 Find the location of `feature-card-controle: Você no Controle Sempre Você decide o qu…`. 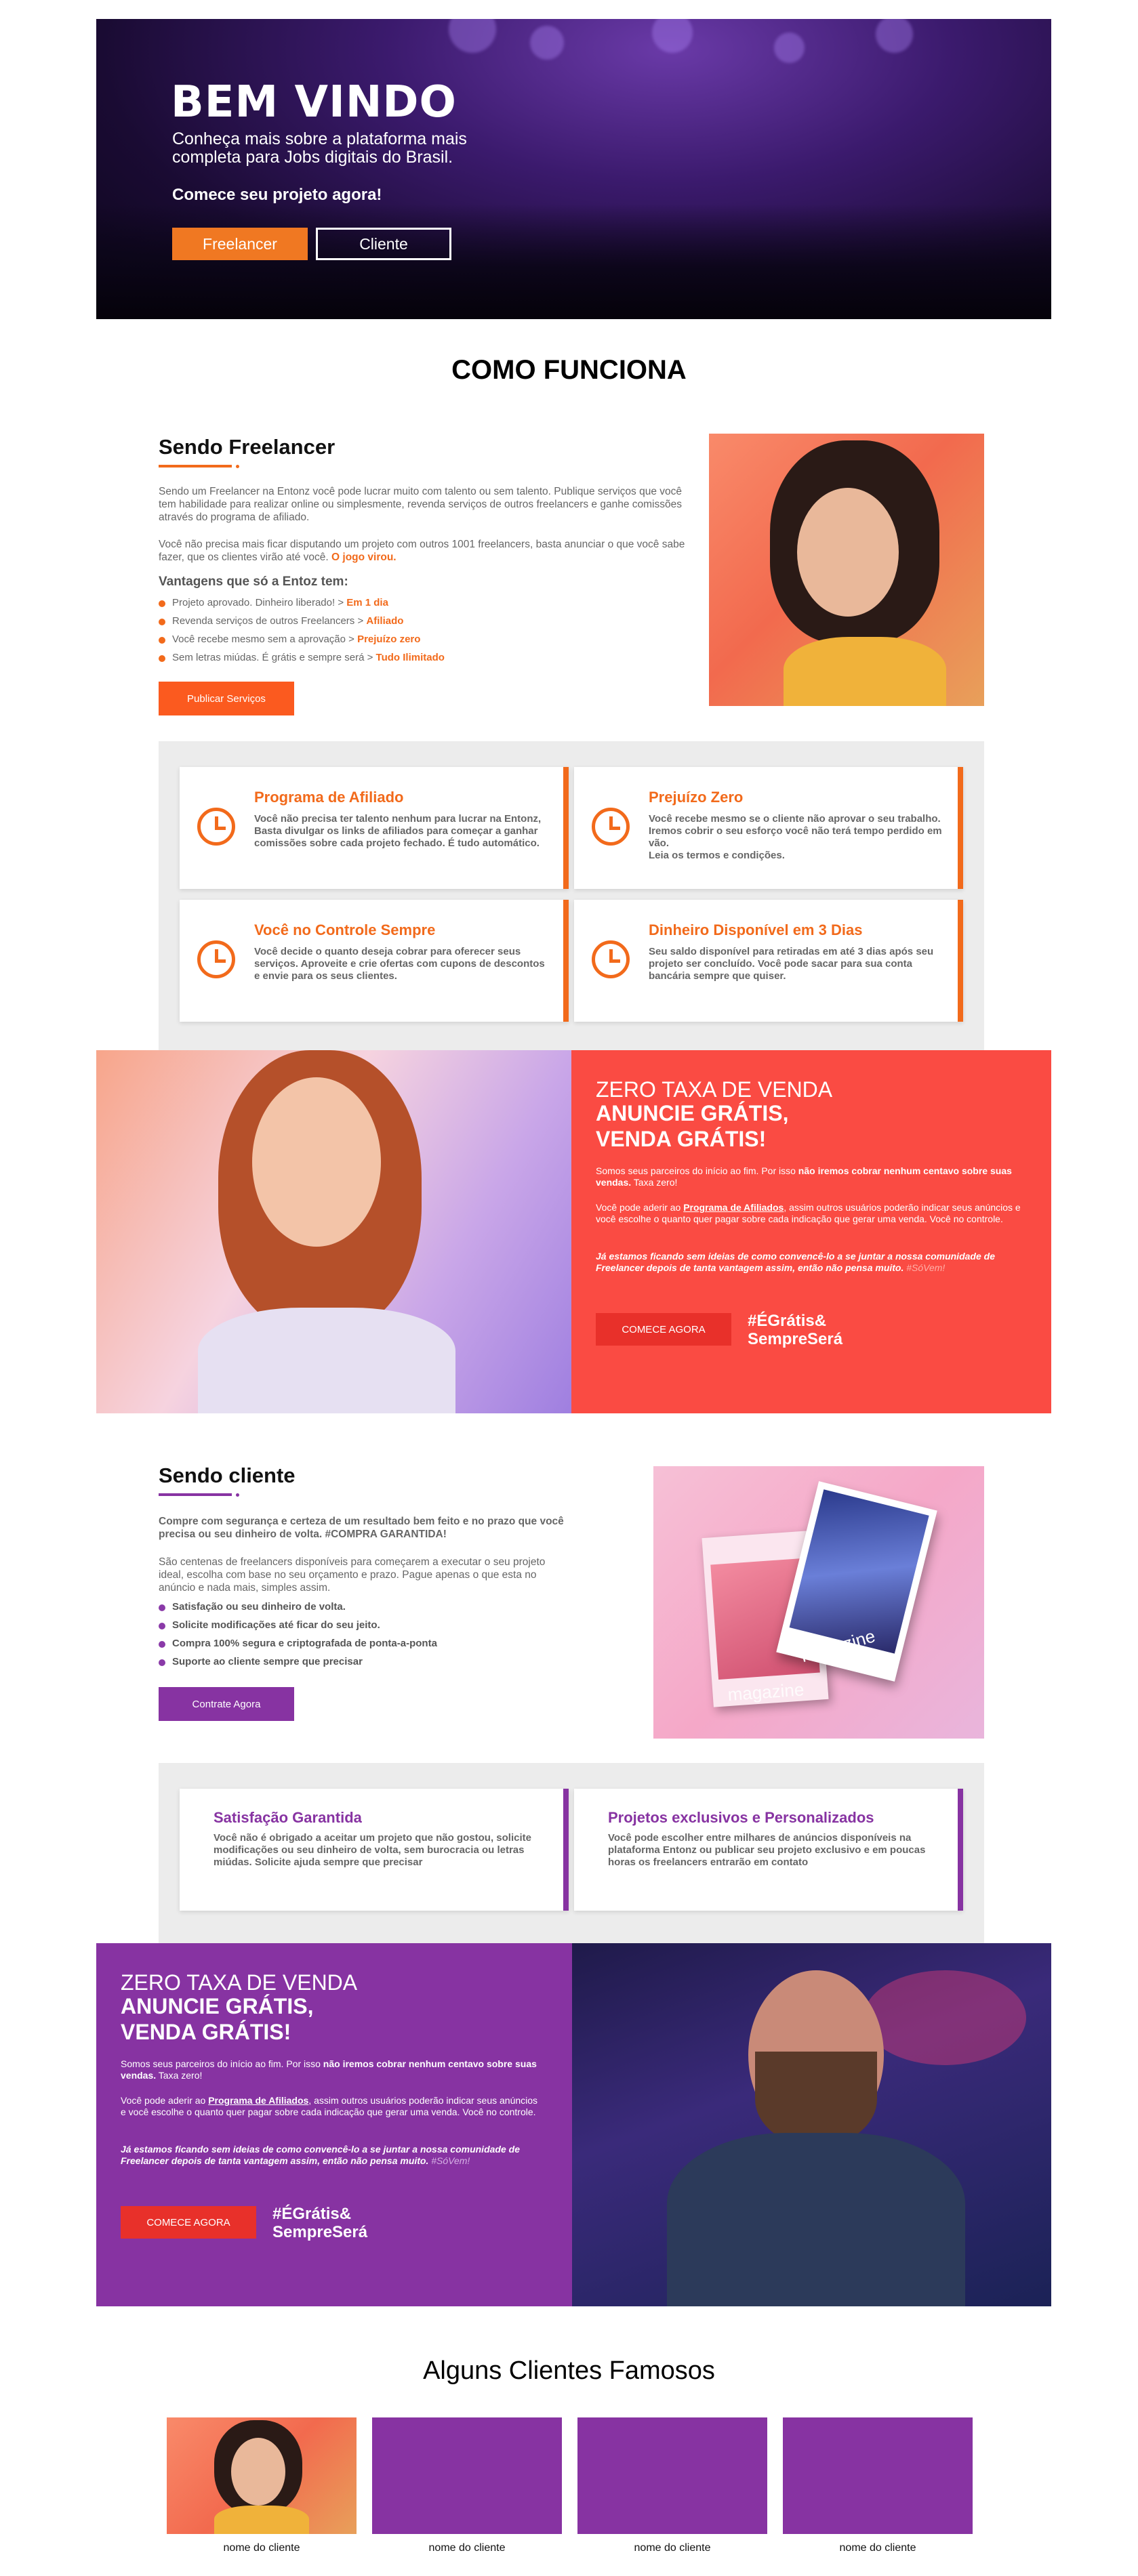

feature-card-controle: Você no Controle Sempre Você decide o qu… is located at coordinates (374, 961).